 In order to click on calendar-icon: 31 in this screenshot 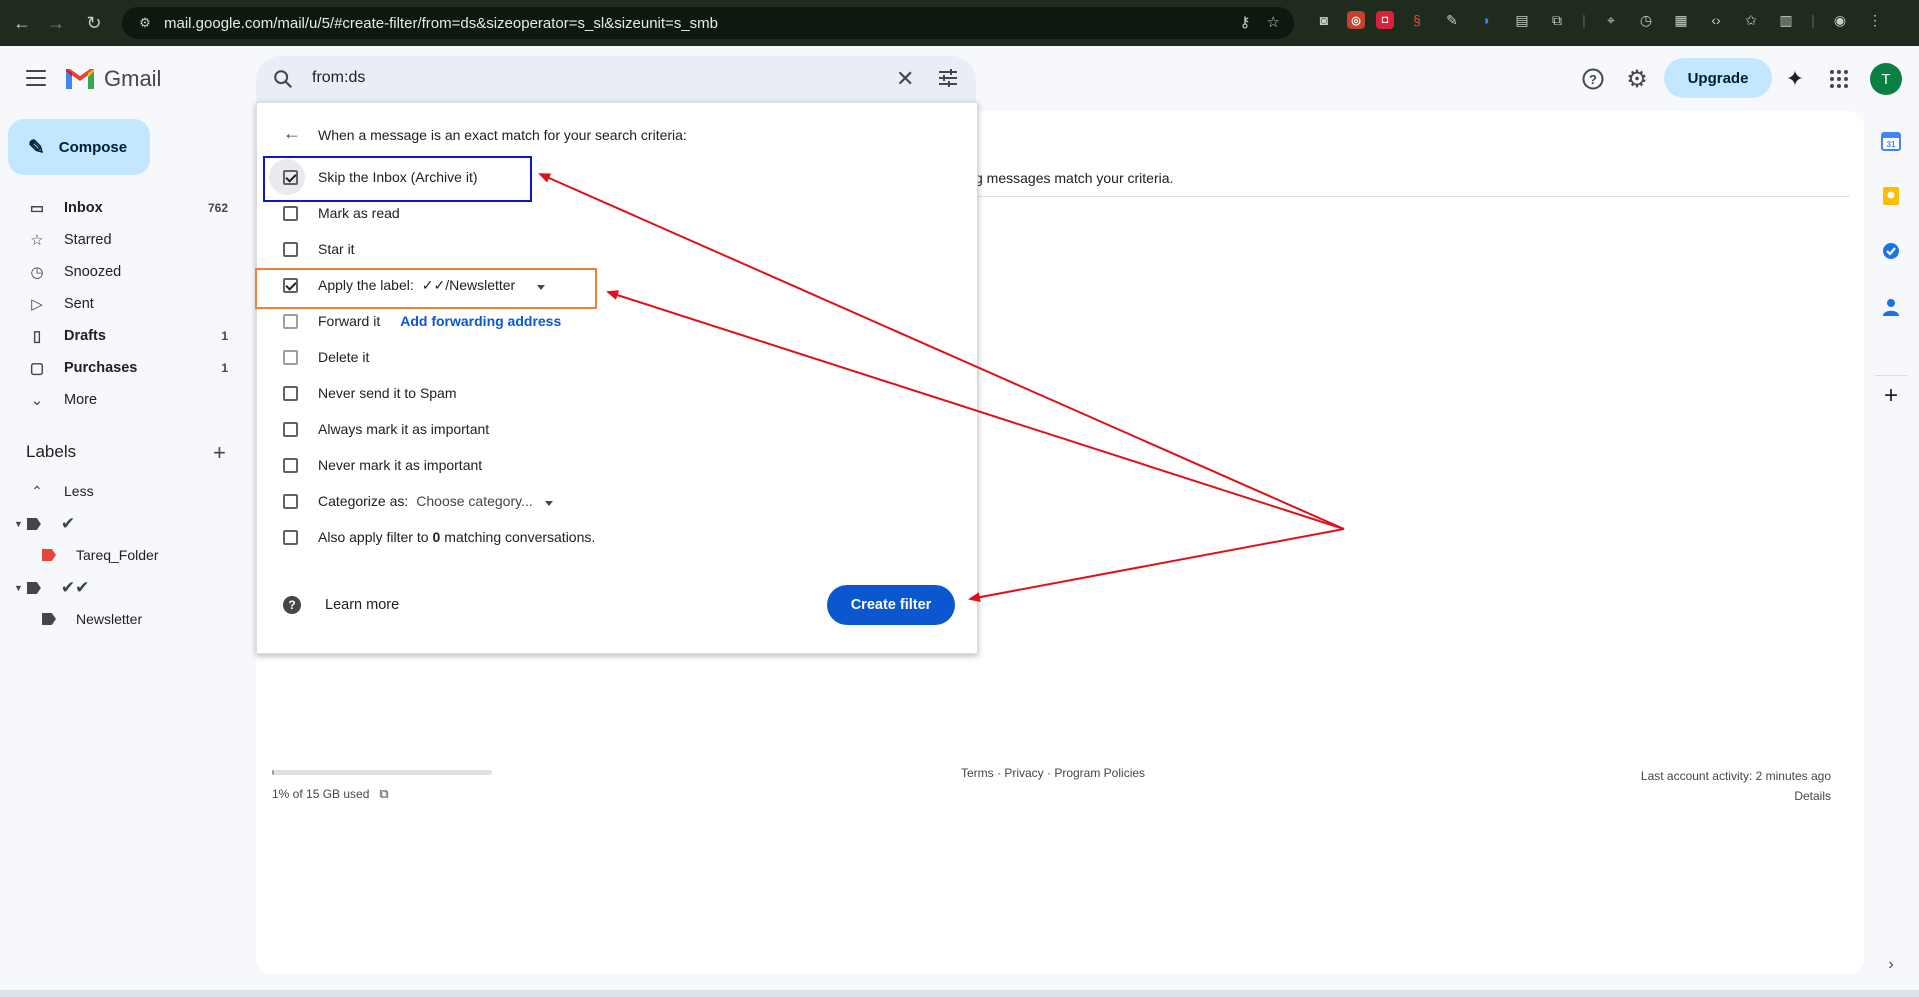, I will do `click(1891, 141)`.